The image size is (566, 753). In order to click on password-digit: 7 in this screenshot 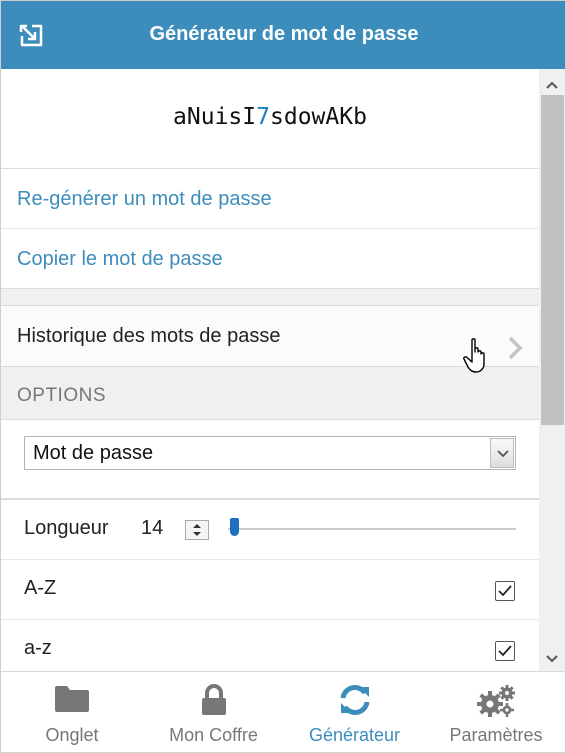, I will do `click(263, 117)`.